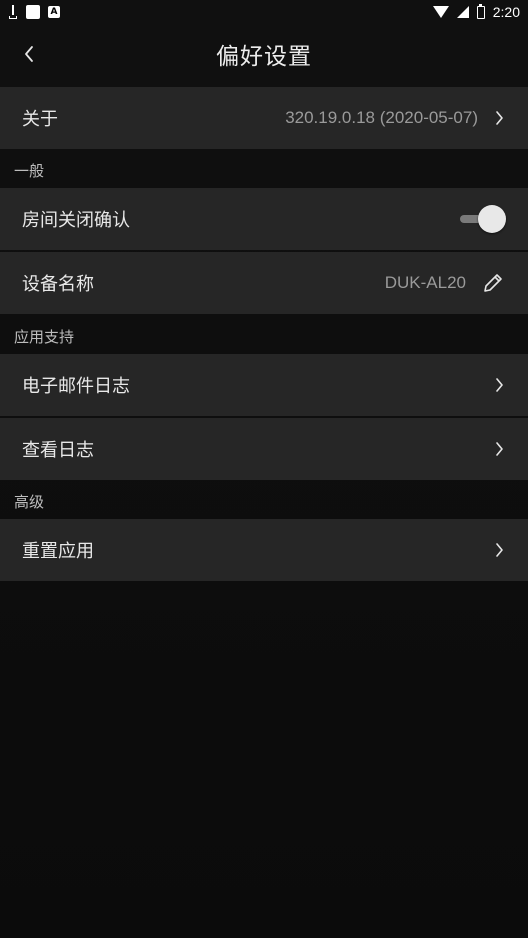 This screenshot has width=528, height=938. I want to click on room-close-confirm-toggle, so click(483, 219).